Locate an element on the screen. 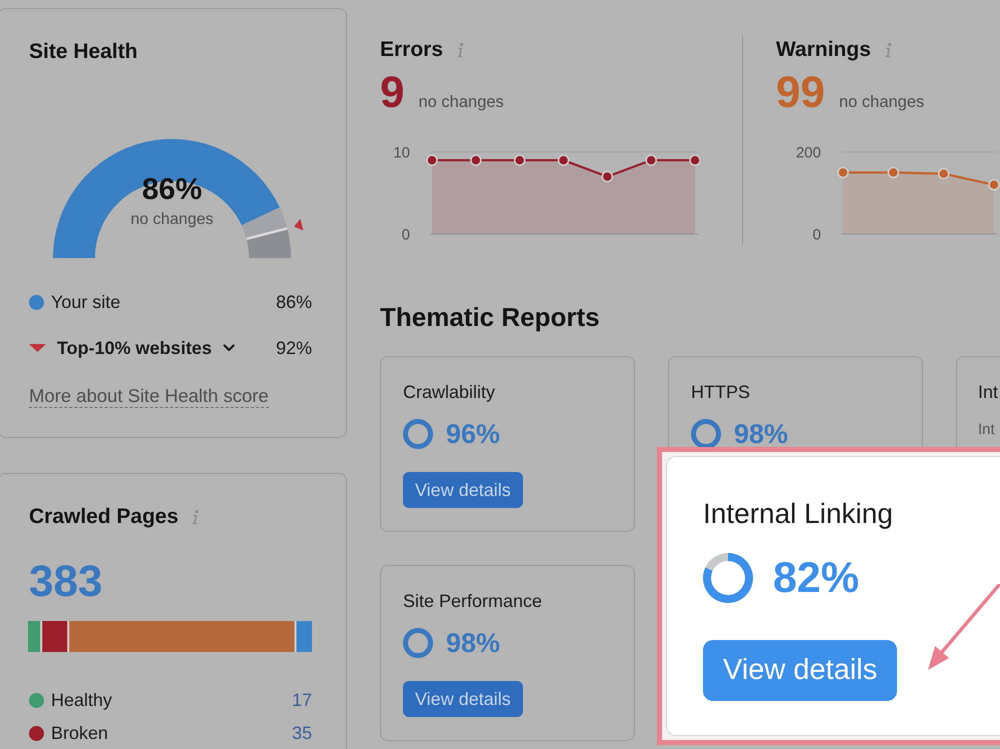  report-title: Int is located at coordinates (988, 392).